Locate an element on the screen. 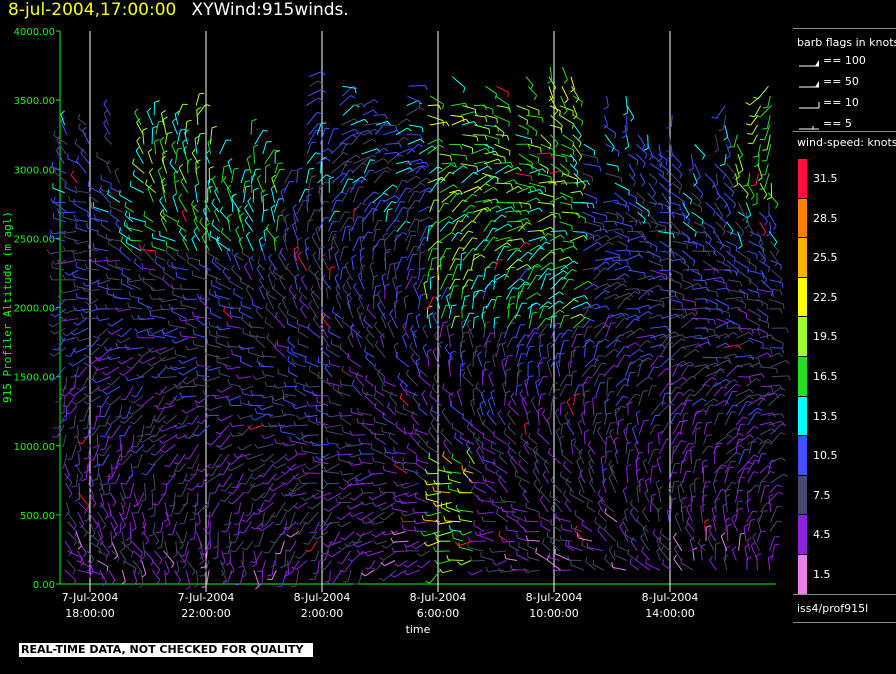 This screenshot has height=674, width=896. y-tick-label: 3000.00 is located at coordinates (34, 170).